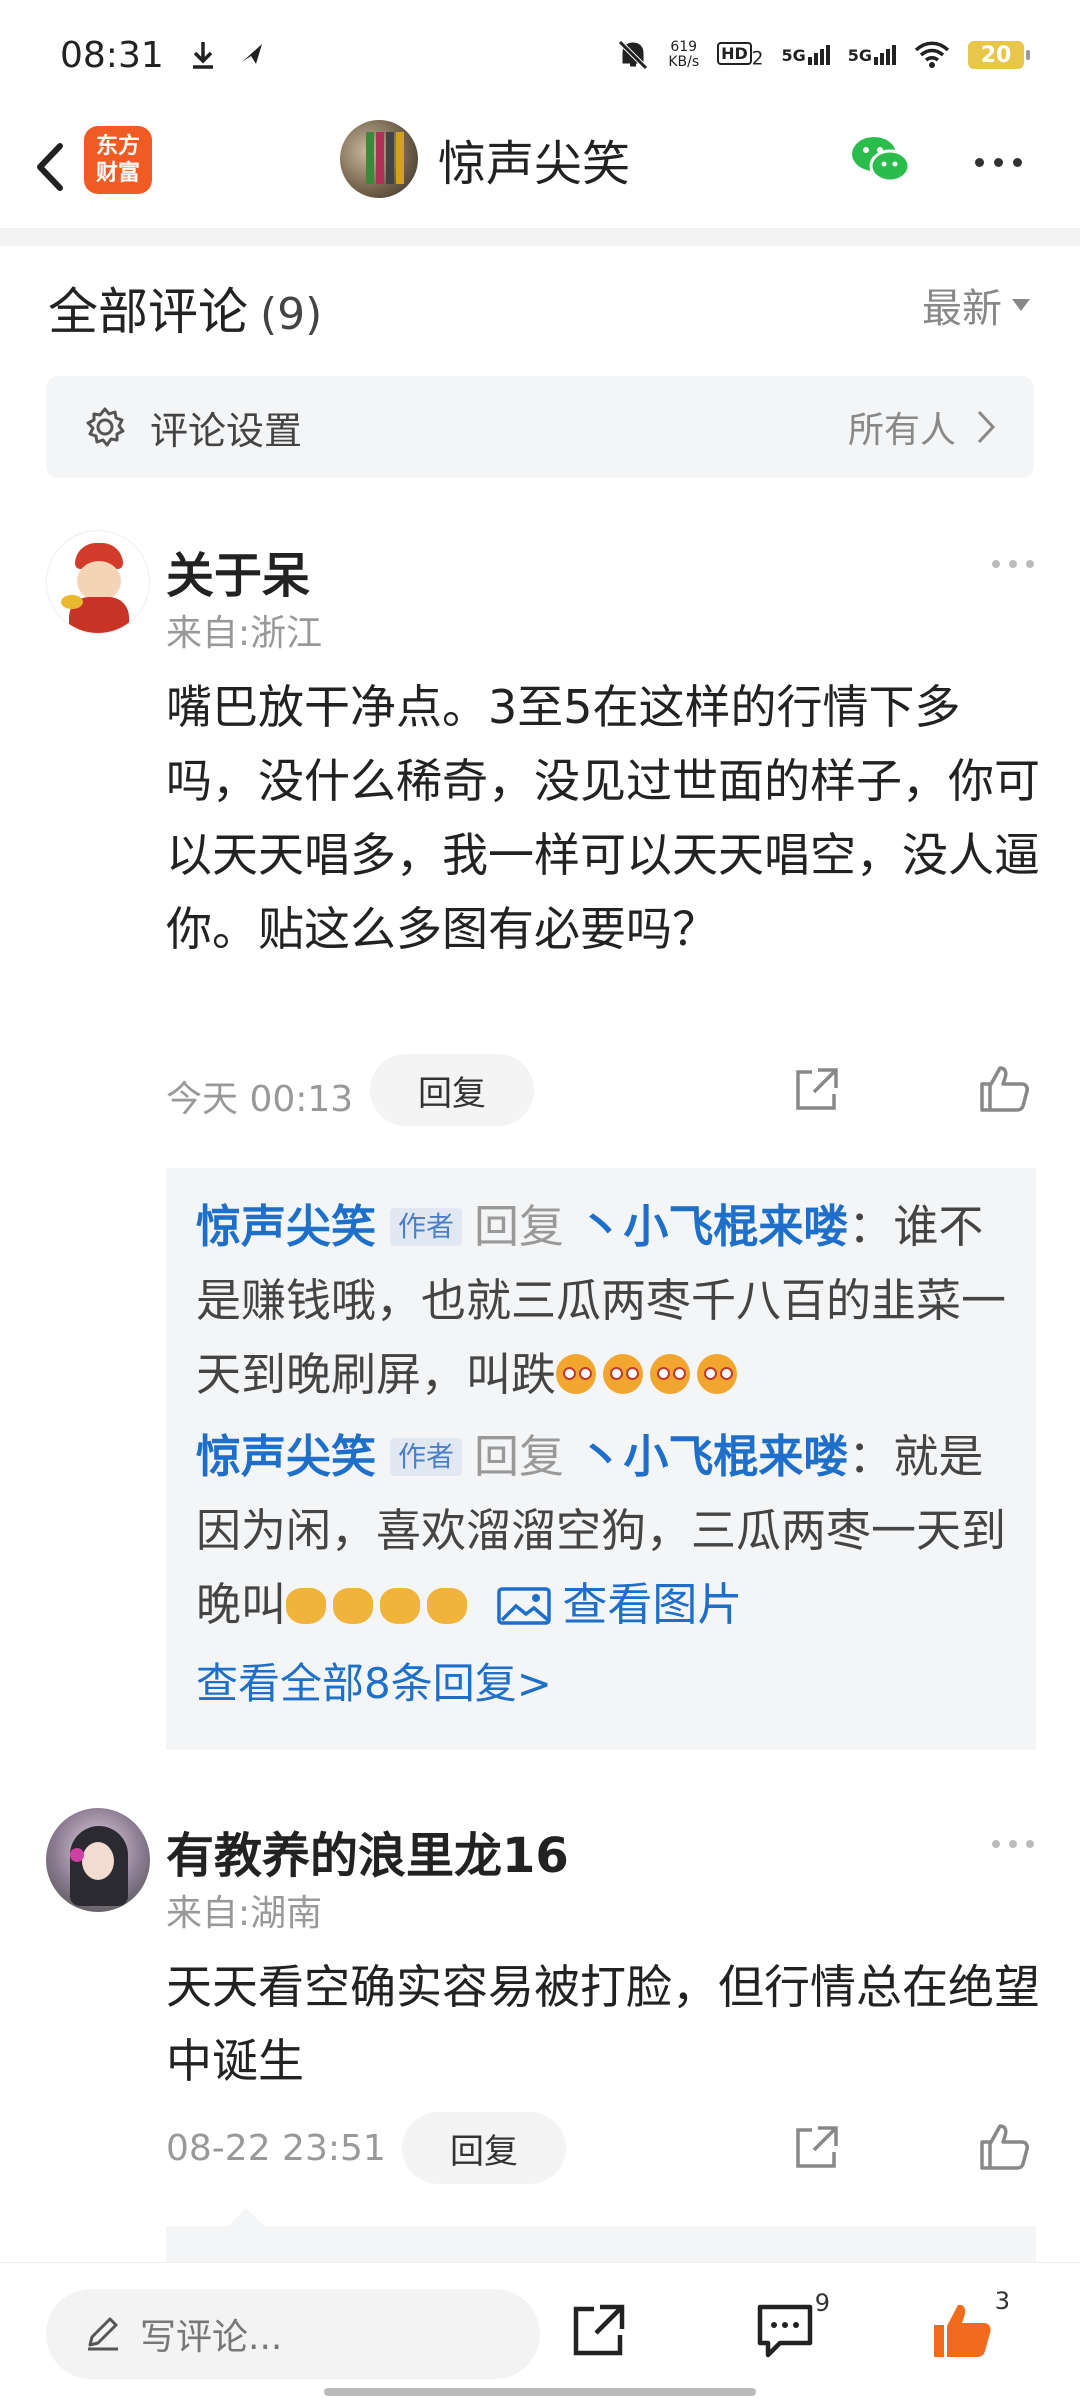 The width and height of the screenshot is (1080, 2400). What do you see at coordinates (202, 55) in the screenshot?
I see `download-icon` at bounding box center [202, 55].